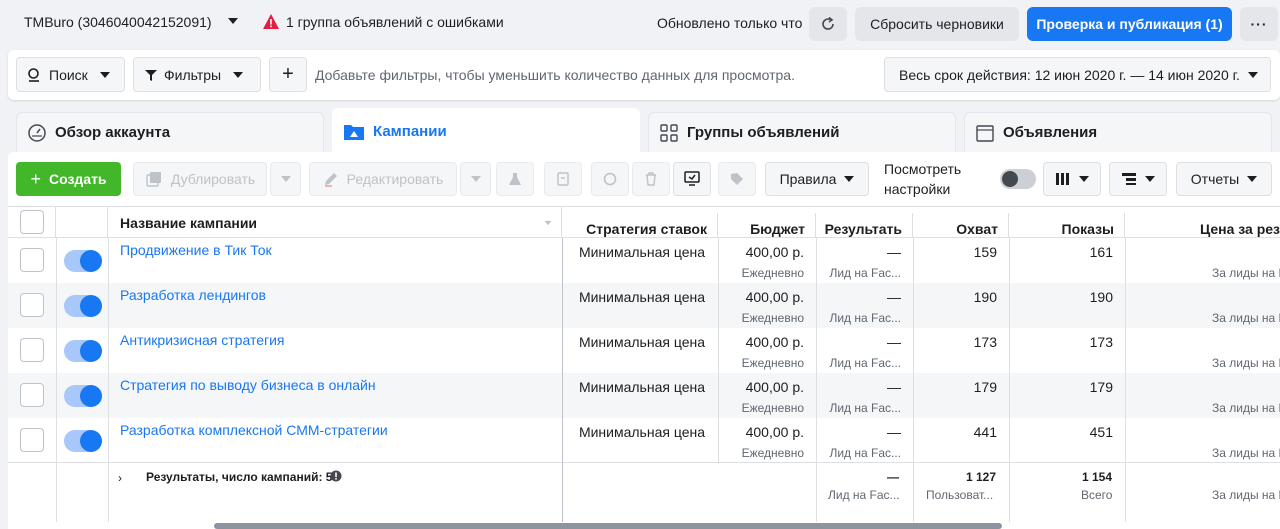  Describe the element at coordinates (608, 526) in the screenshot. I see `horizontal-scrollbar` at that location.